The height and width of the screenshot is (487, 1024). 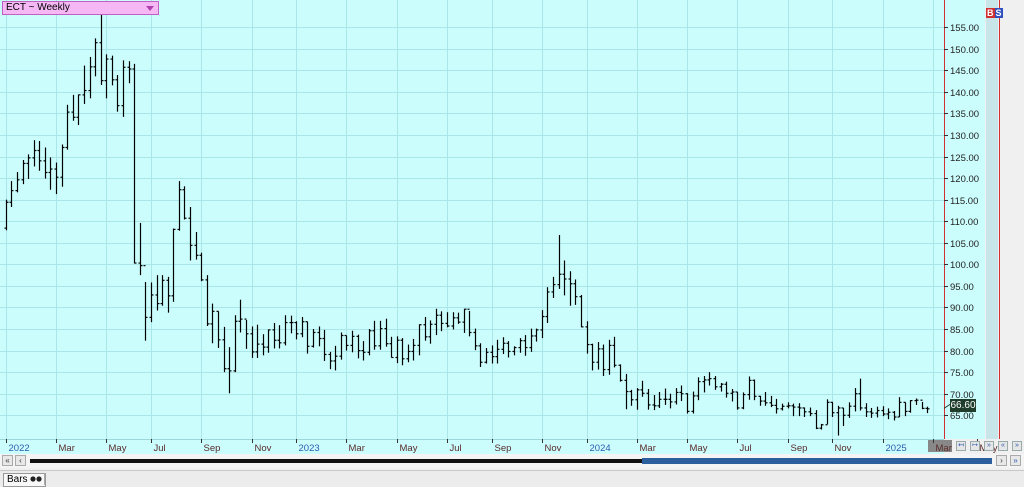 I want to click on x-tick-label: 2023, so click(x=309, y=448).